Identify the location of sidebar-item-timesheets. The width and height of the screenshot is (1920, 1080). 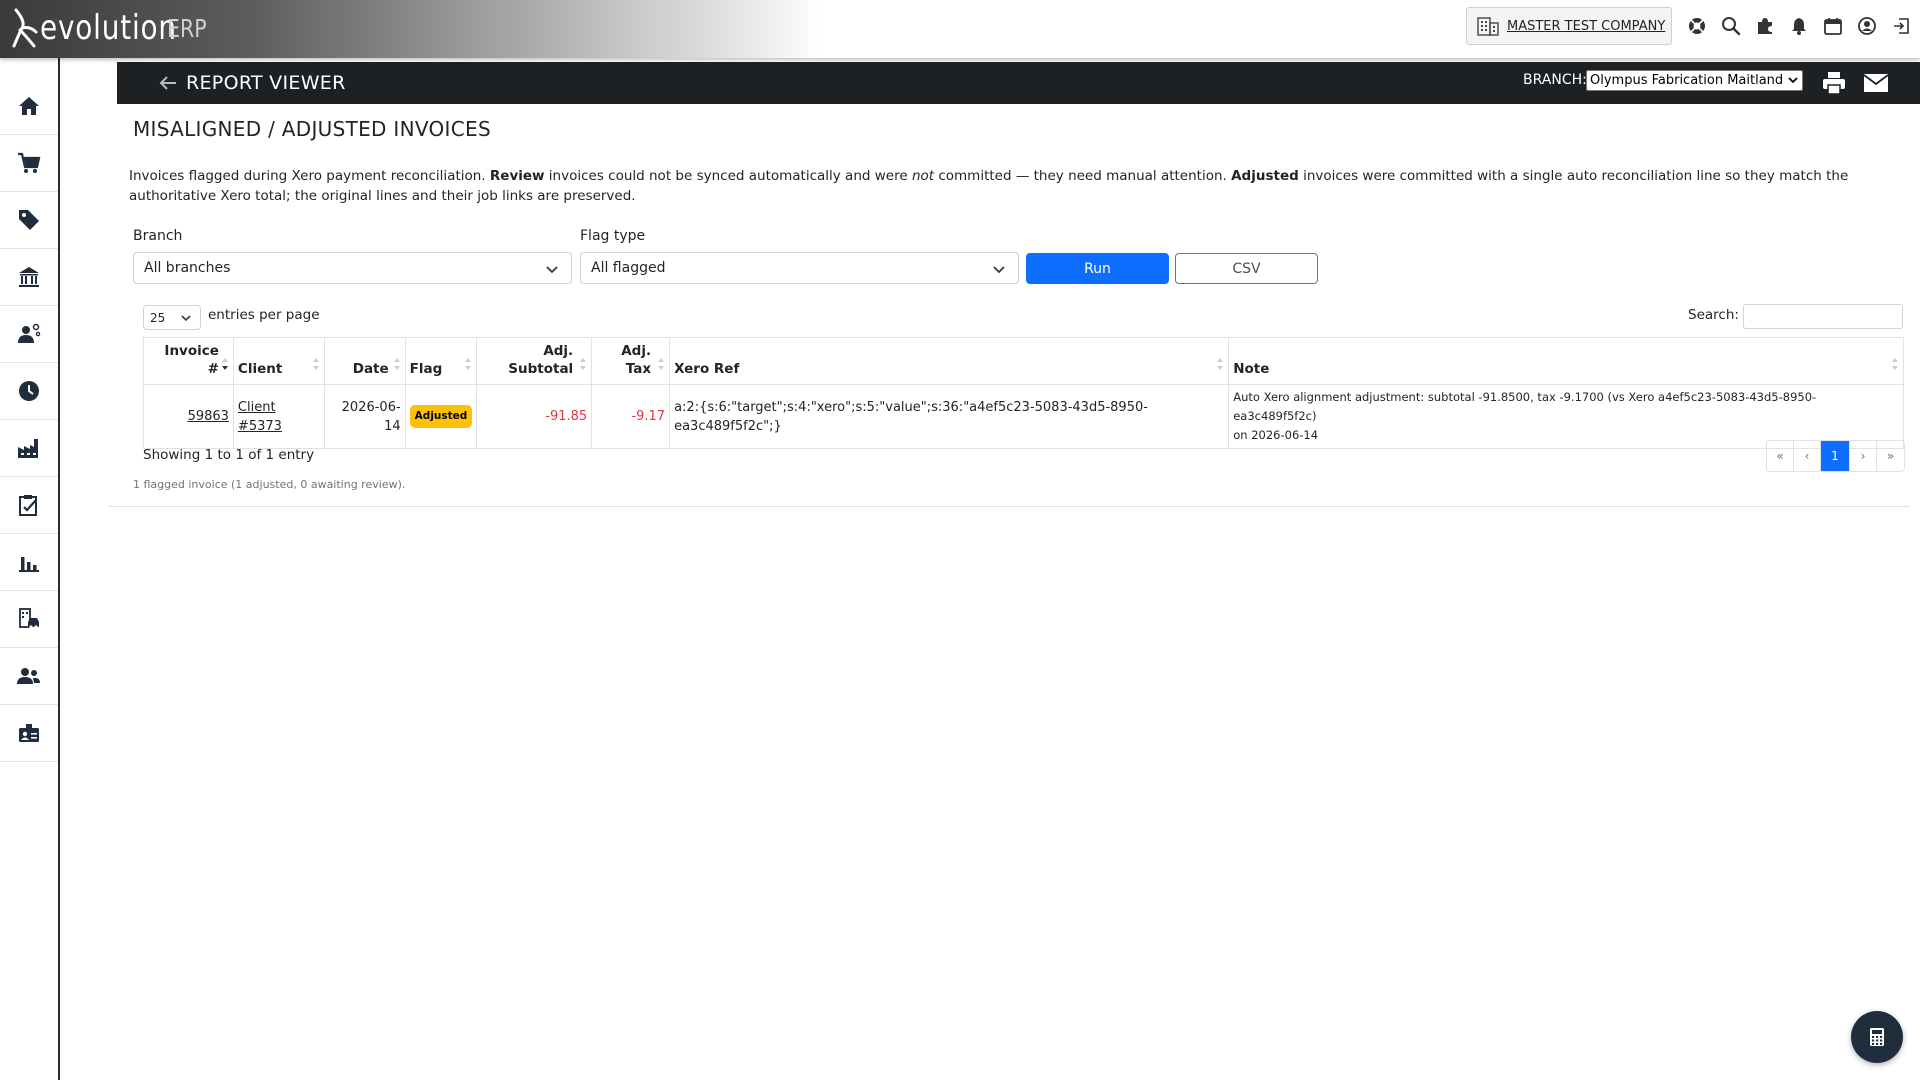
(29, 391).